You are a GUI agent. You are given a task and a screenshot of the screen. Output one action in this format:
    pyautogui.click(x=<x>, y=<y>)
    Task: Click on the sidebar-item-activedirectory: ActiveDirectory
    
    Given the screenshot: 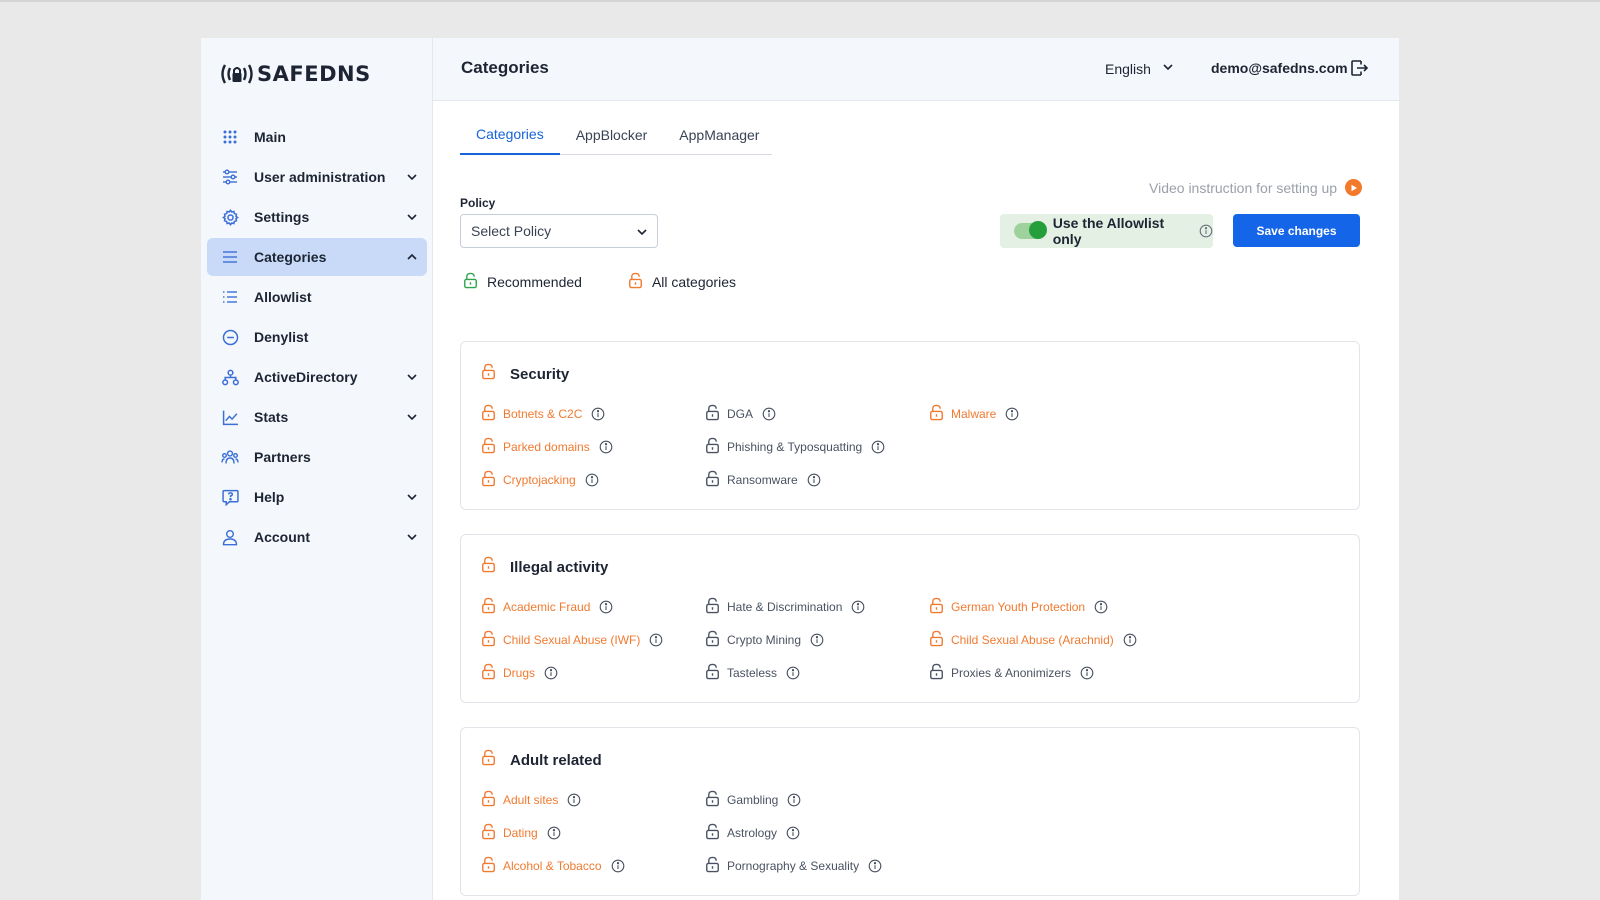 What is the action you would take?
    pyautogui.click(x=317, y=377)
    